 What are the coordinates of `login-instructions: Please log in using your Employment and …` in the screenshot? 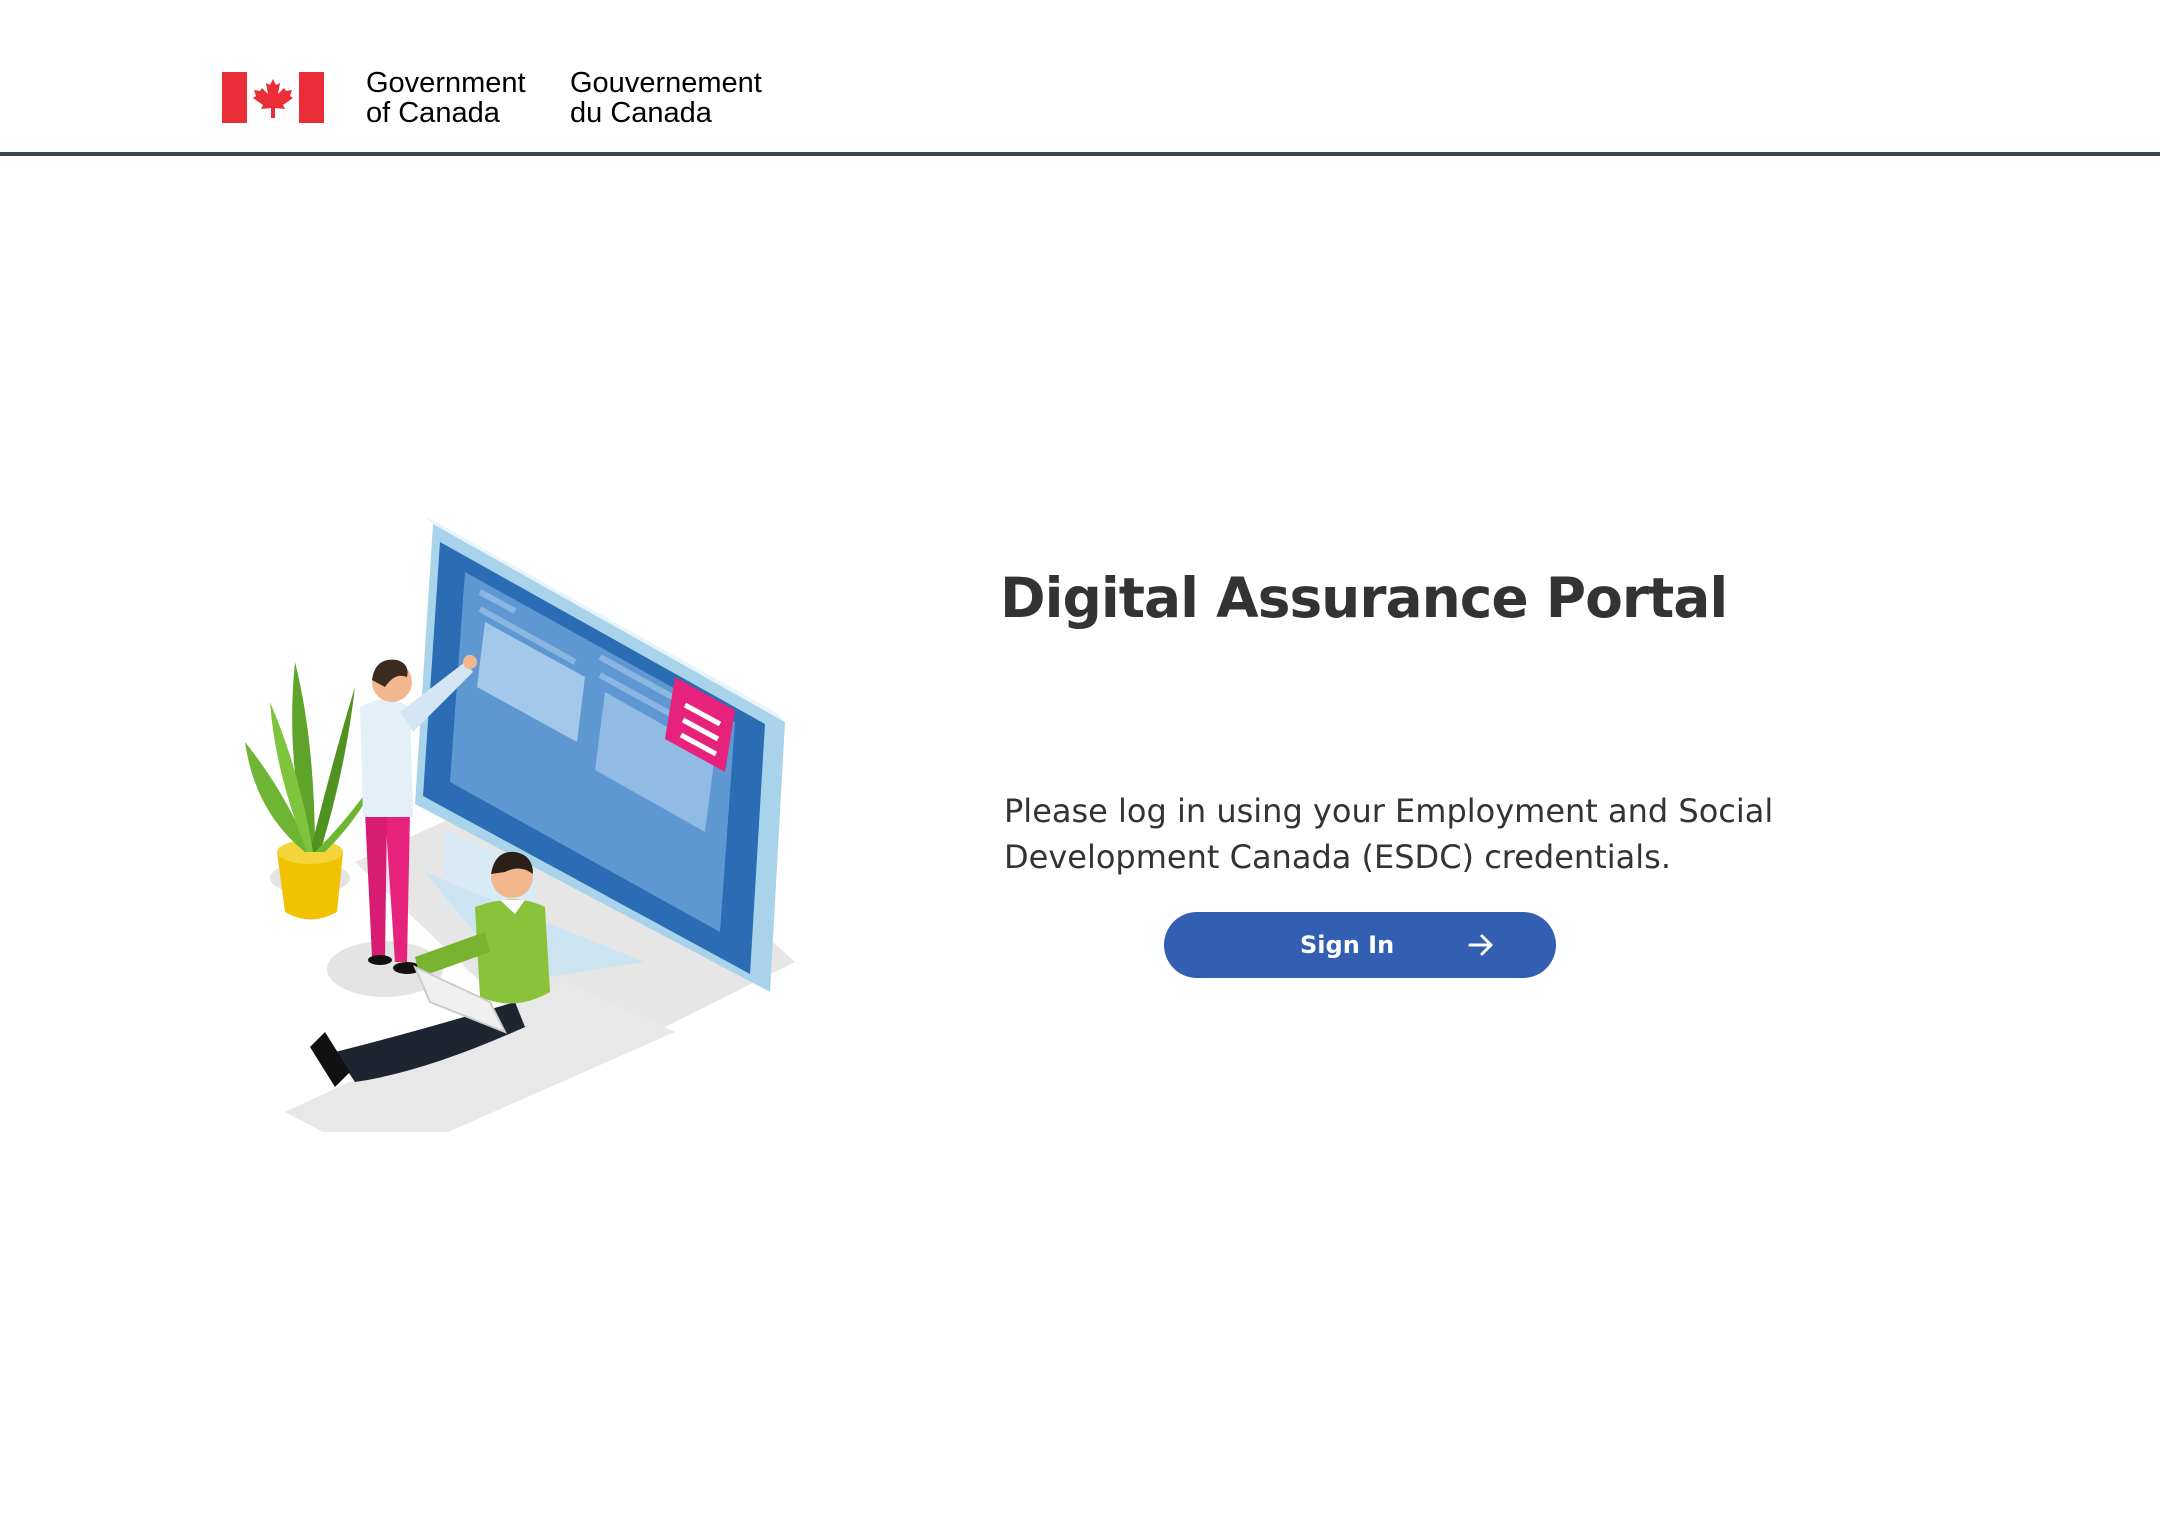 It's located at (1389, 834).